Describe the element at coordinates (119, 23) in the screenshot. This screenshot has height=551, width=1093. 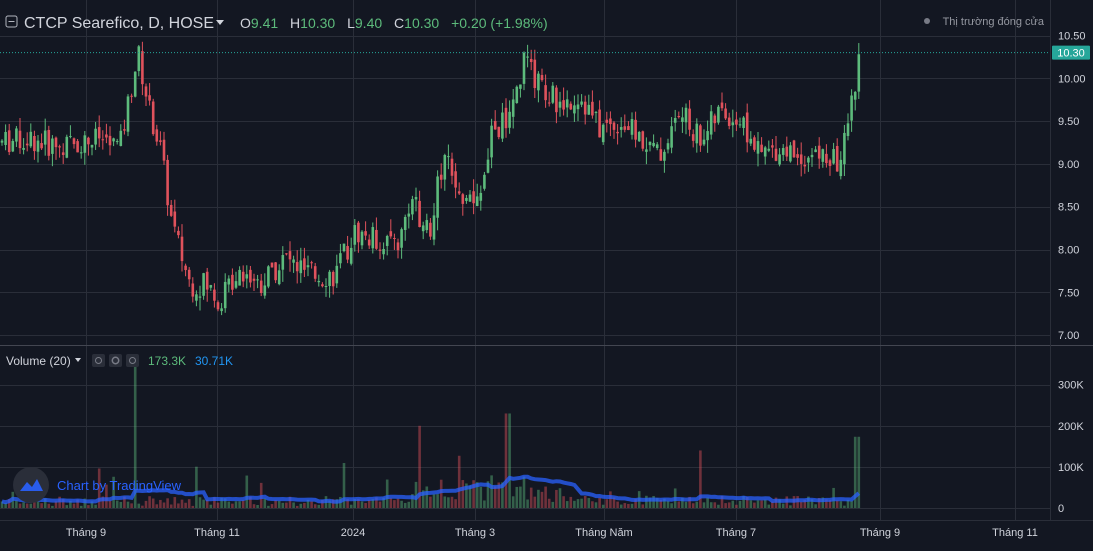
I see `symbol-title: CTCP Searefico, D, HOSE` at that location.